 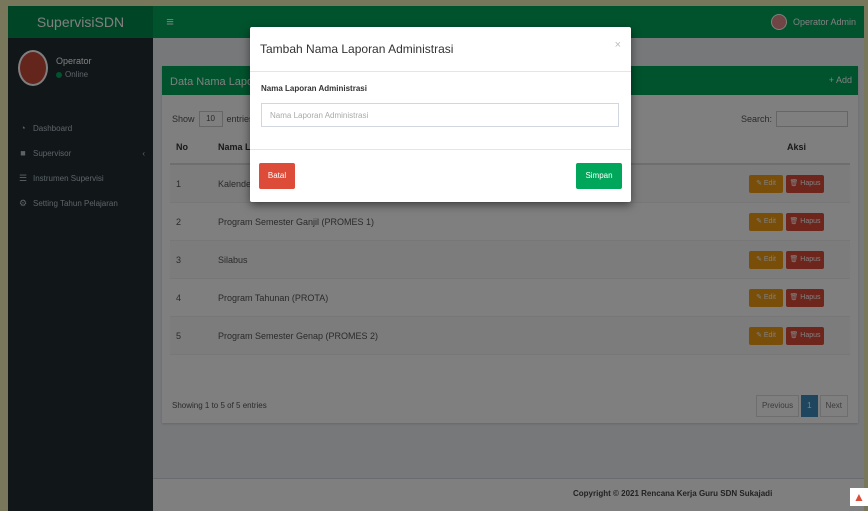 I want to click on modal-header: Tambah Nama Laporan Administrasi ×, so click(x=440, y=49).